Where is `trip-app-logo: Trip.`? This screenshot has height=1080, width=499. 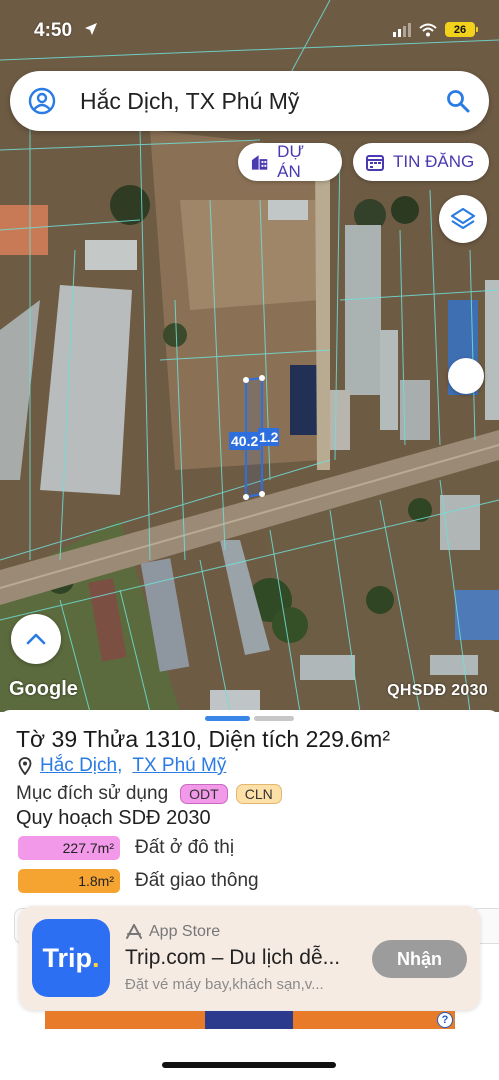
trip-app-logo: Trip. is located at coordinates (71, 958).